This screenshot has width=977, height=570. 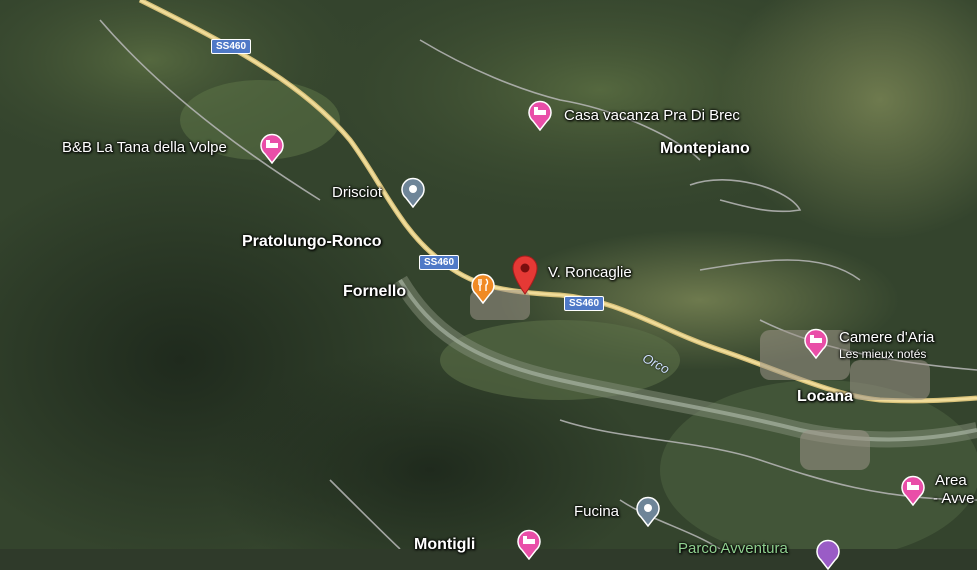 I want to click on restaurant-icon, so click(x=483, y=288).